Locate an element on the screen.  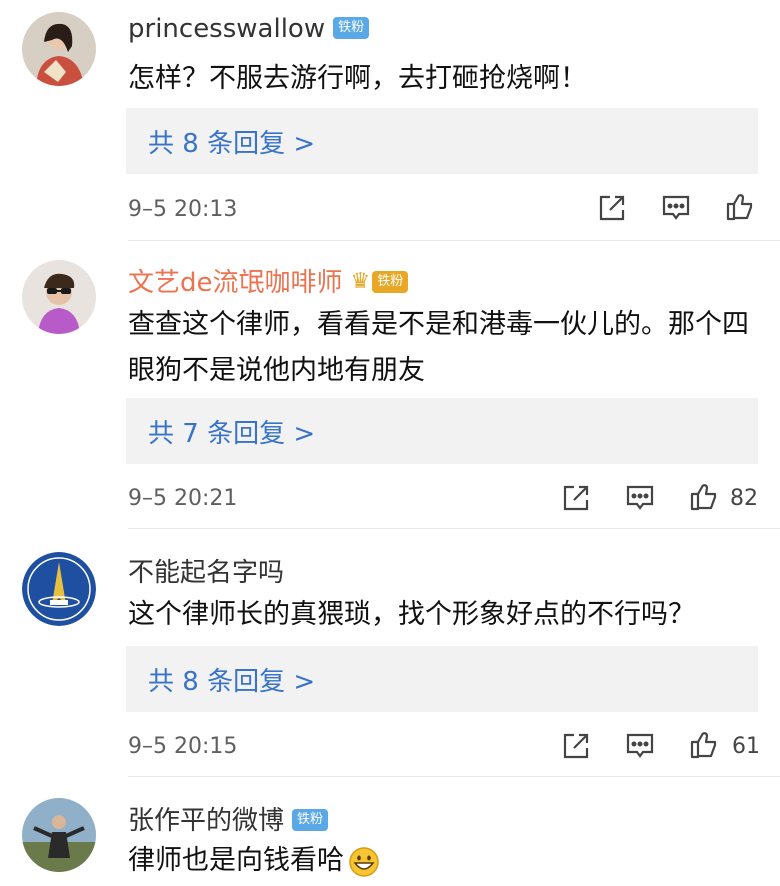
timestamp: 9–5 20:13 is located at coordinates (183, 209).